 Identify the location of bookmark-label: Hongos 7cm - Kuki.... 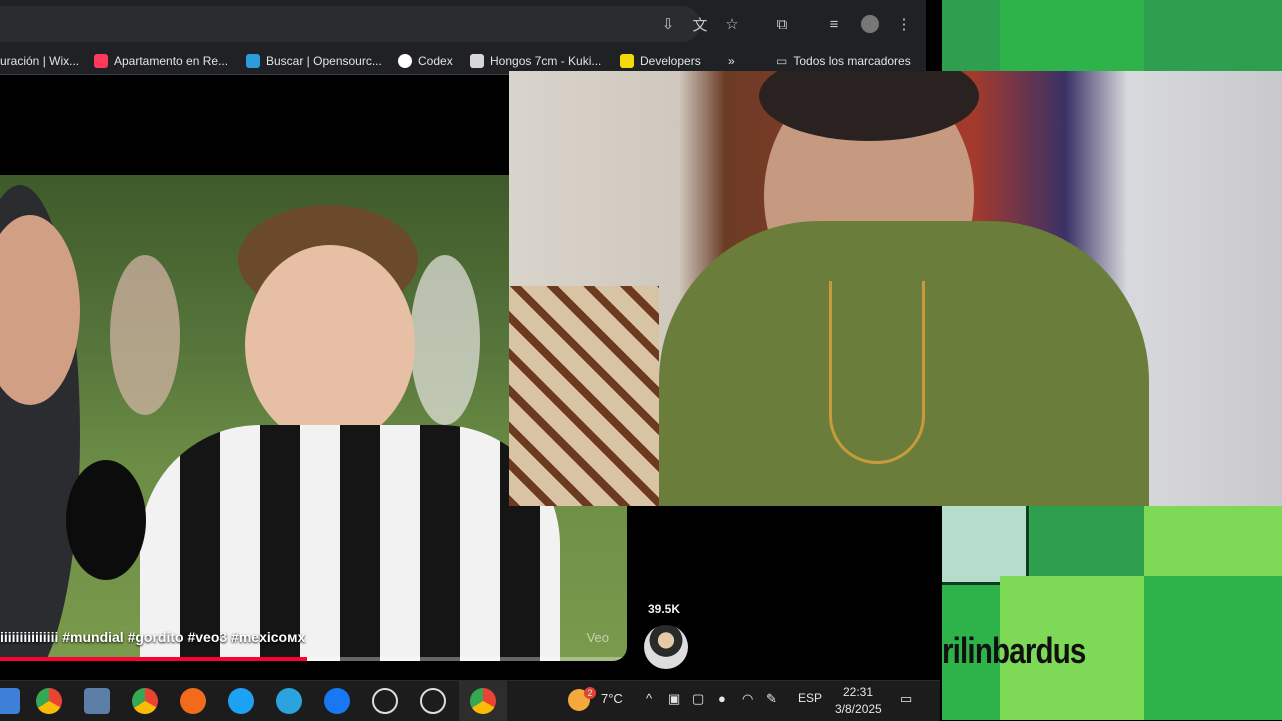
(546, 61).